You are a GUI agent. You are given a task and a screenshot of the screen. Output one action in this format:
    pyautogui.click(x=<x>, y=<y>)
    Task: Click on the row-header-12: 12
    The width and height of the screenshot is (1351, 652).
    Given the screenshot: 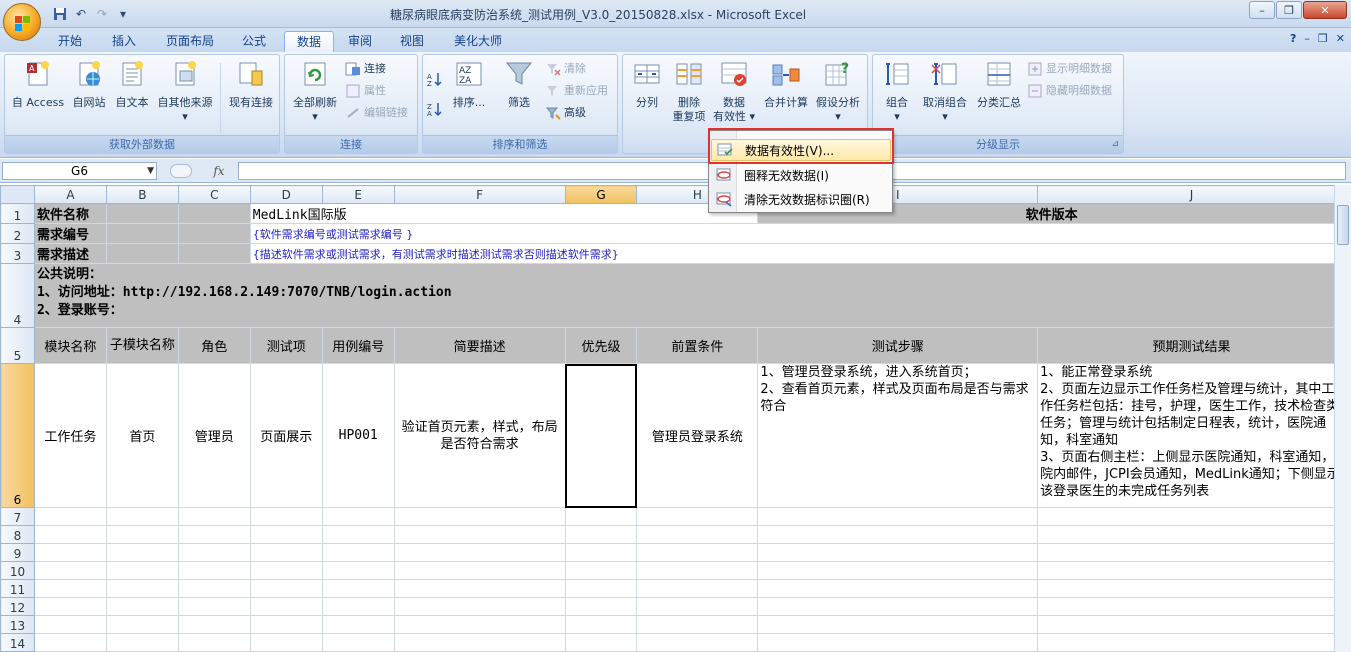 What is the action you would take?
    pyautogui.click(x=17, y=606)
    